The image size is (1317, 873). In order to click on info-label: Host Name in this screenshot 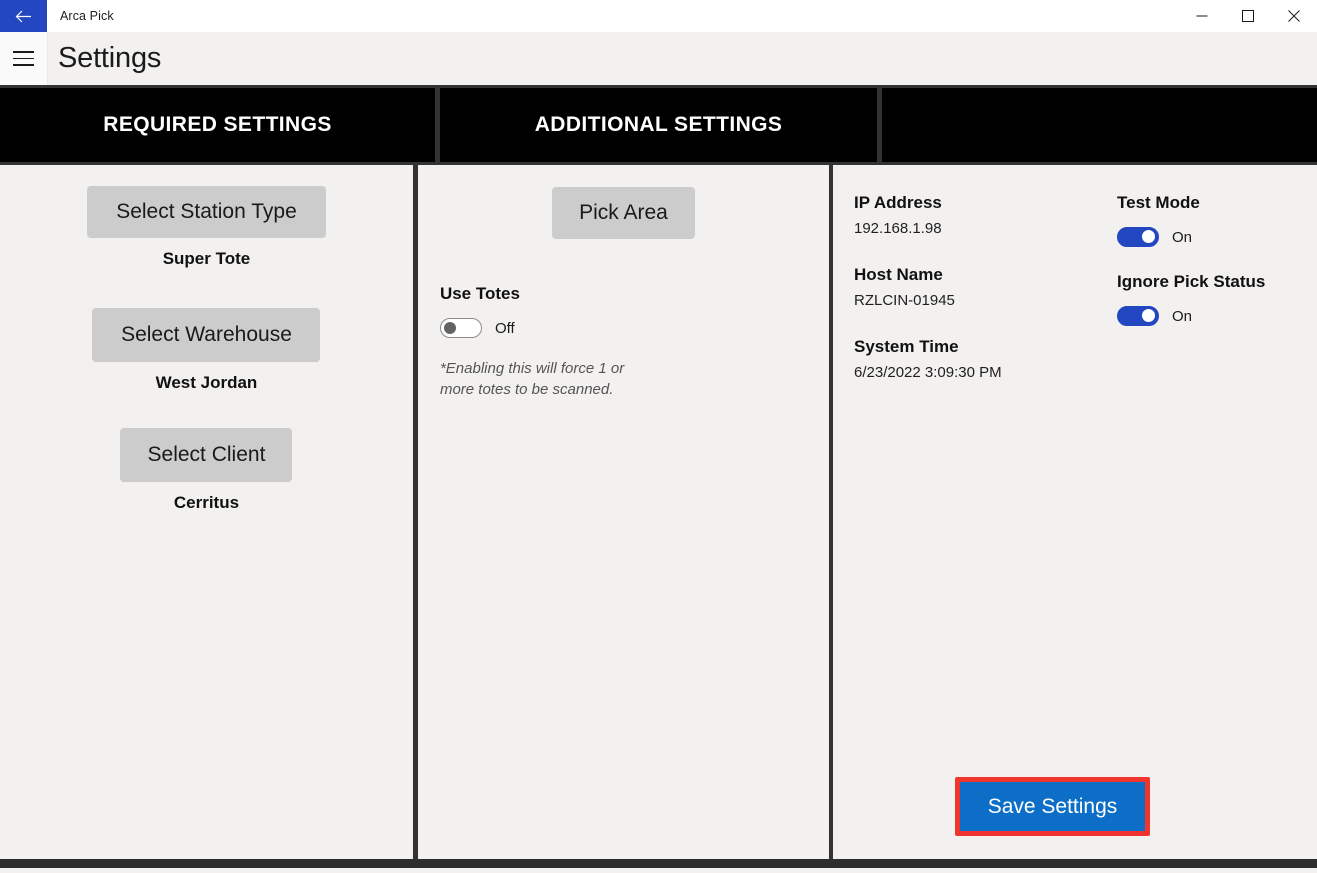, I will do `click(898, 274)`.